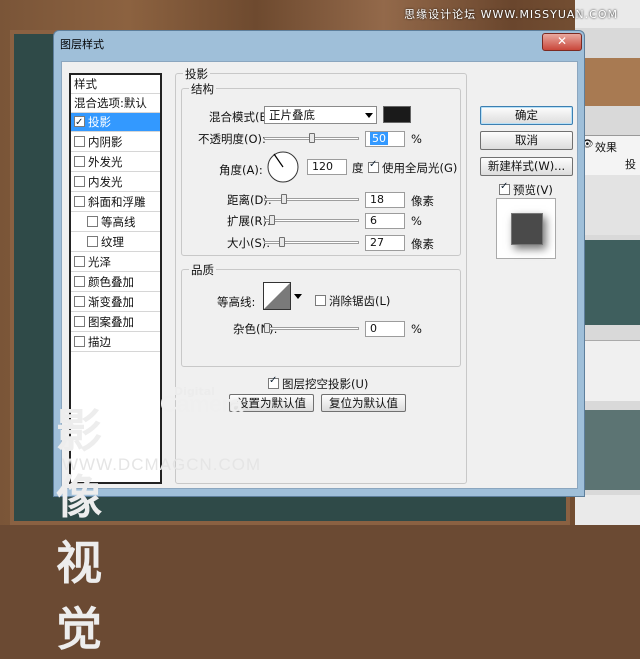  I want to click on stroke-checkbox, so click(79, 341).